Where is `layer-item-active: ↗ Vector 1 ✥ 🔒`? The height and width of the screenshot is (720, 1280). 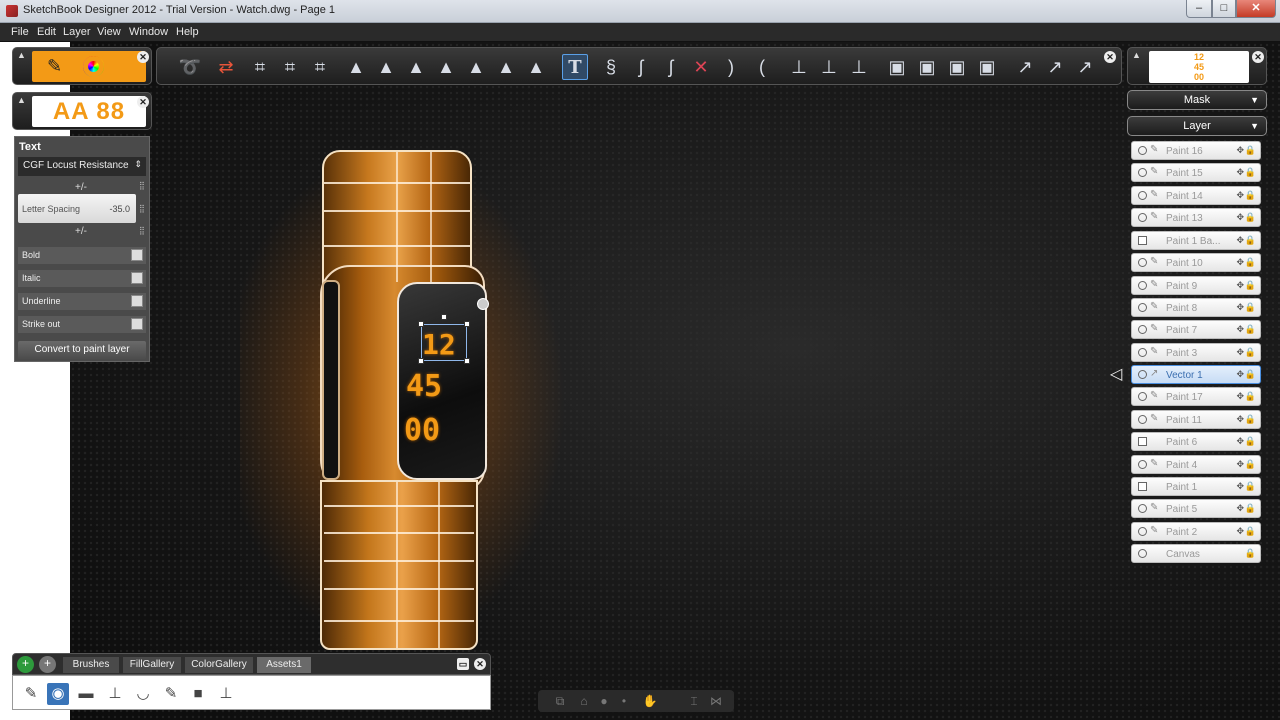
layer-item-active: ↗ Vector 1 ✥ 🔒 is located at coordinates (1196, 374).